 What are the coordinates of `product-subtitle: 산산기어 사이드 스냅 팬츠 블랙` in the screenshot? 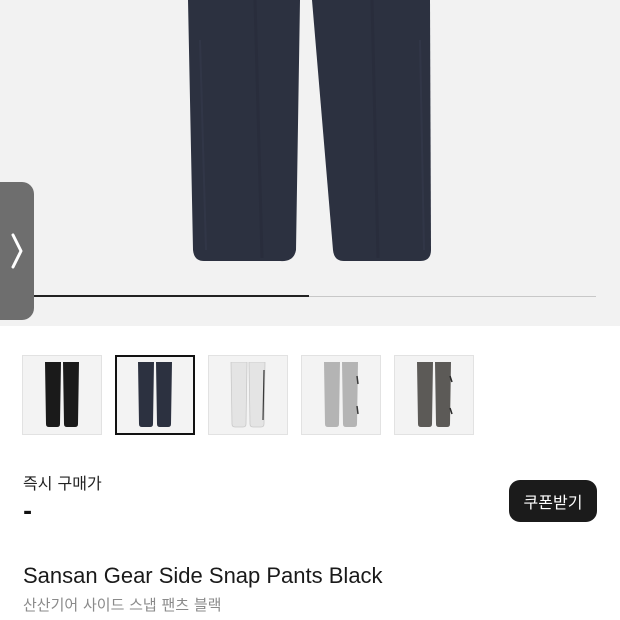 It's located at (122, 605).